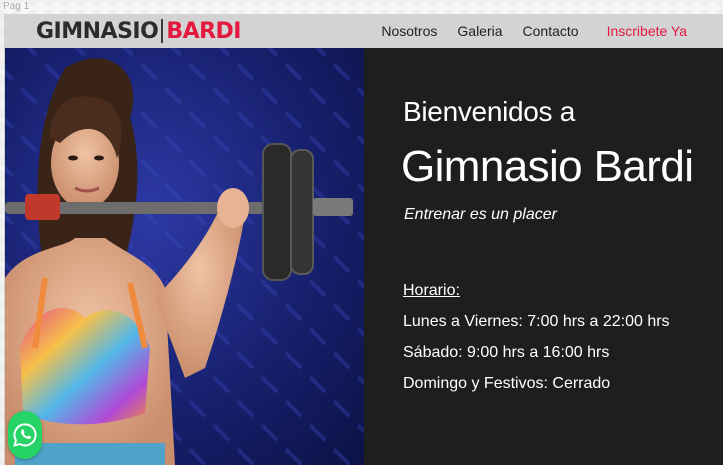 The width and height of the screenshot is (723, 465). Describe the element at coordinates (480, 214) in the screenshot. I see `tagline: Entrenar es un placer` at that location.